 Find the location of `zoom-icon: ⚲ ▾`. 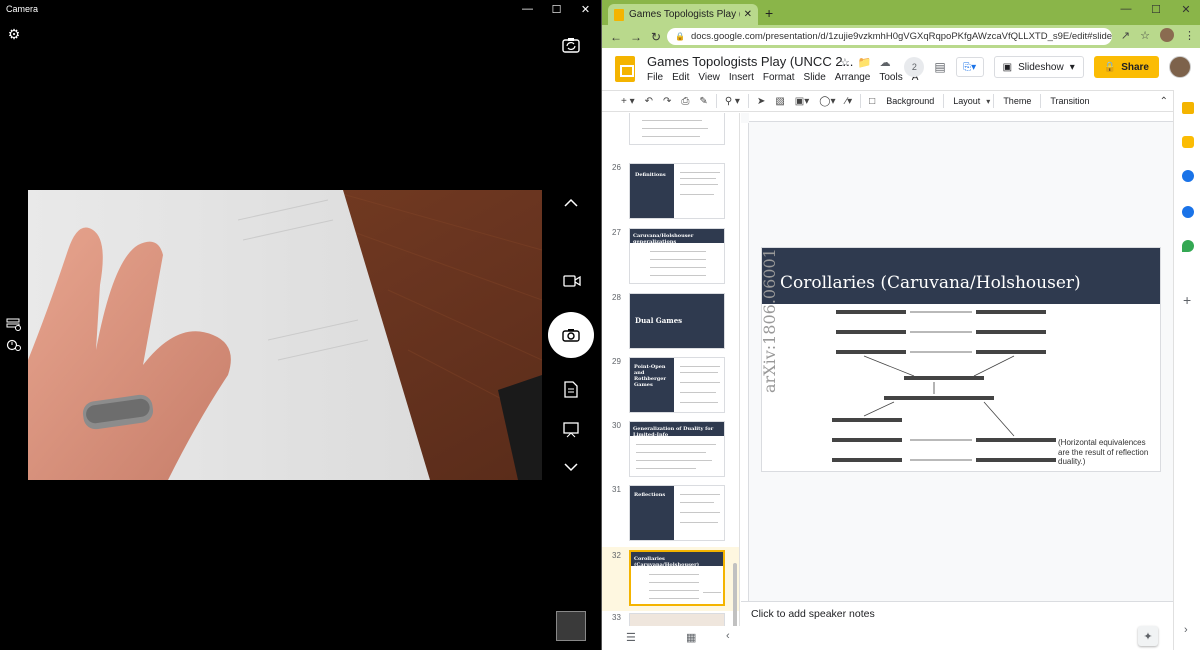

zoom-icon: ⚲ ▾ is located at coordinates (732, 101).